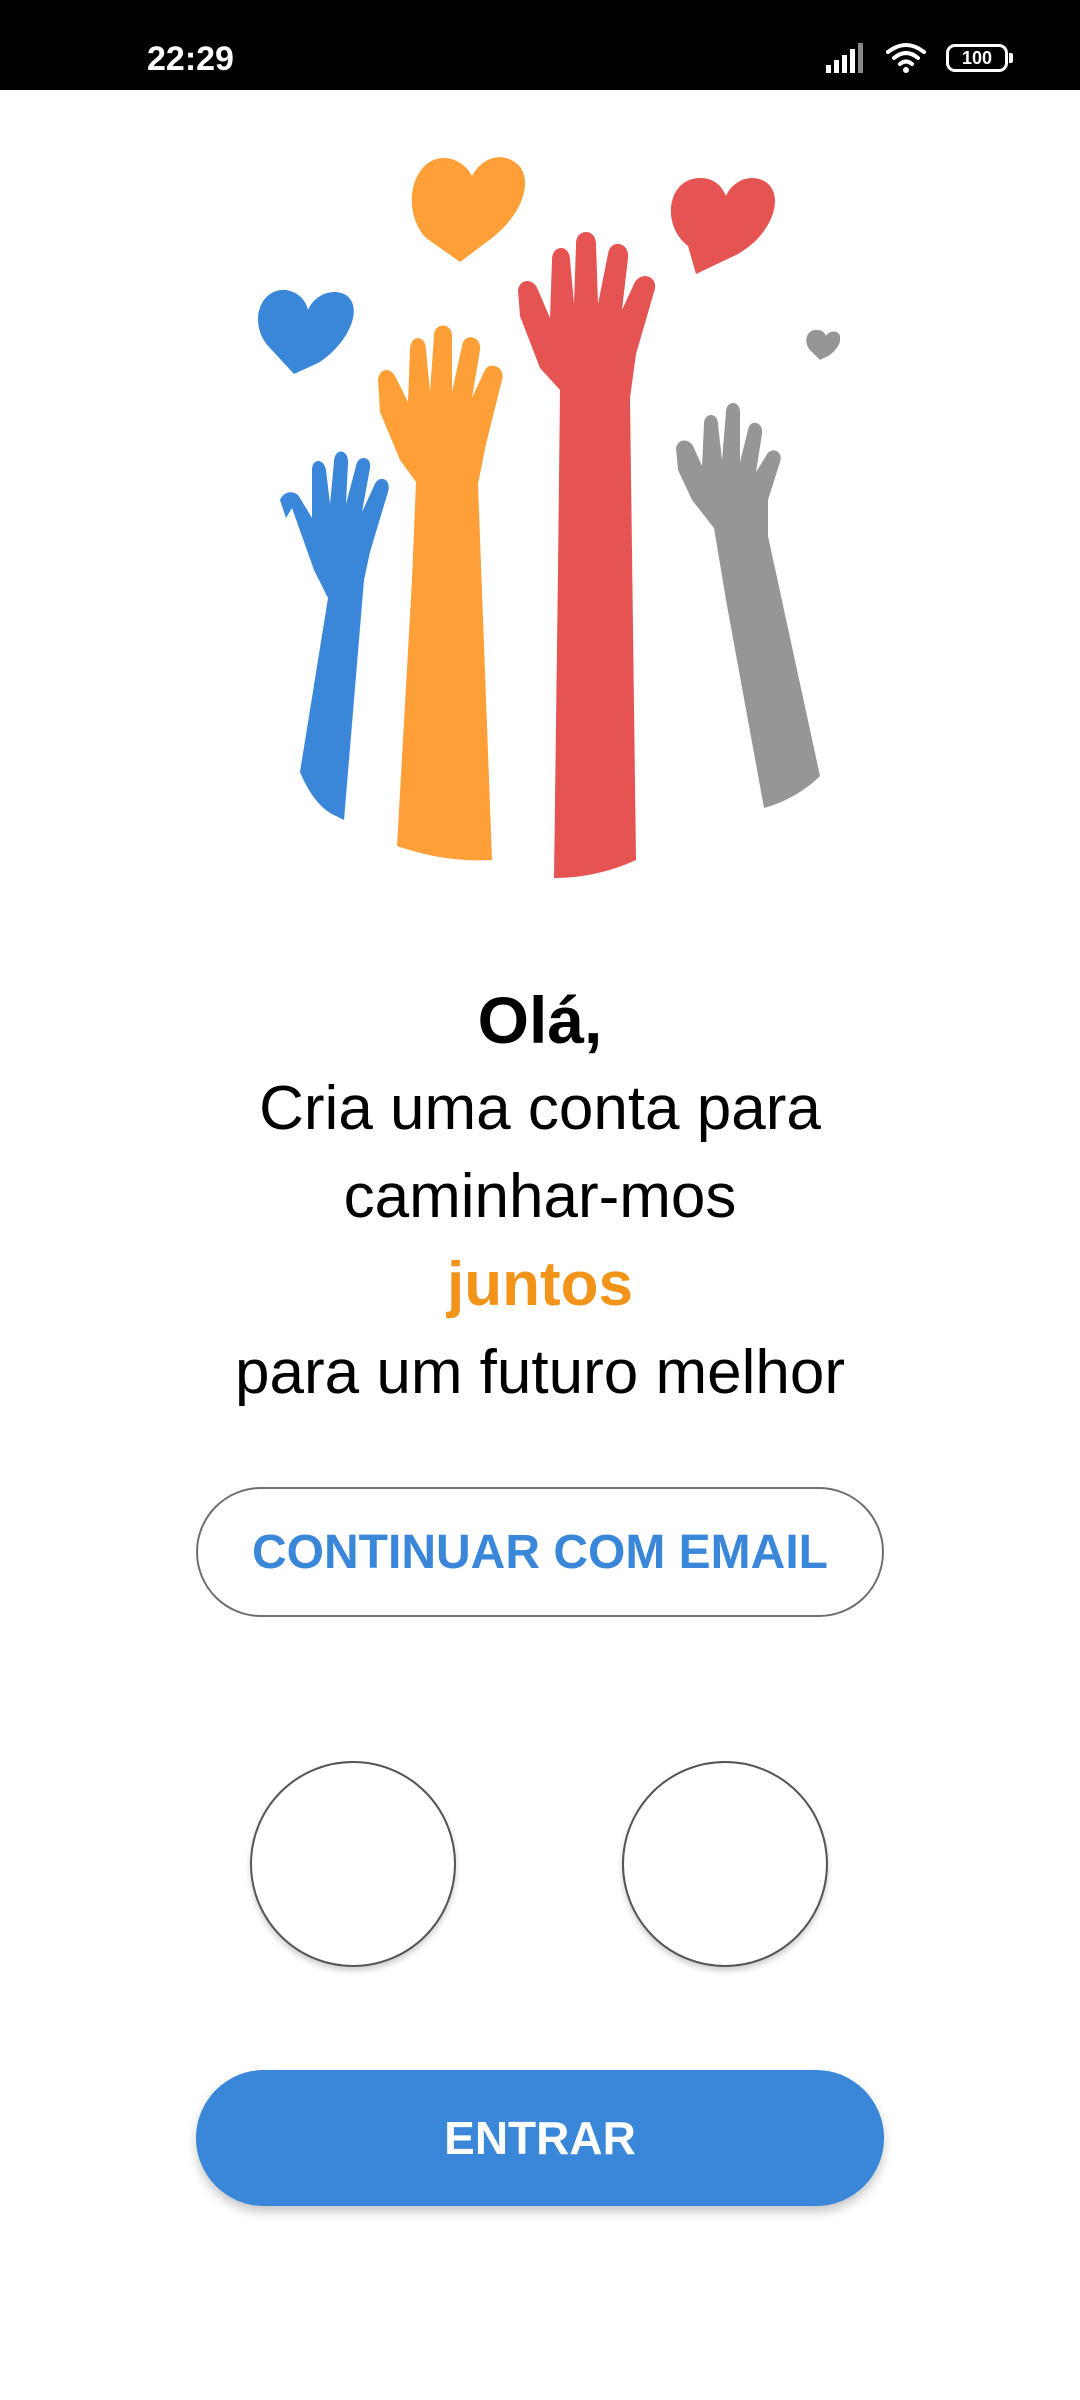 Image resolution: width=1080 pixels, height=2400 pixels. Describe the element at coordinates (540, 1108) in the screenshot. I see `greeting-line-1: Cria uma conta para` at that location.